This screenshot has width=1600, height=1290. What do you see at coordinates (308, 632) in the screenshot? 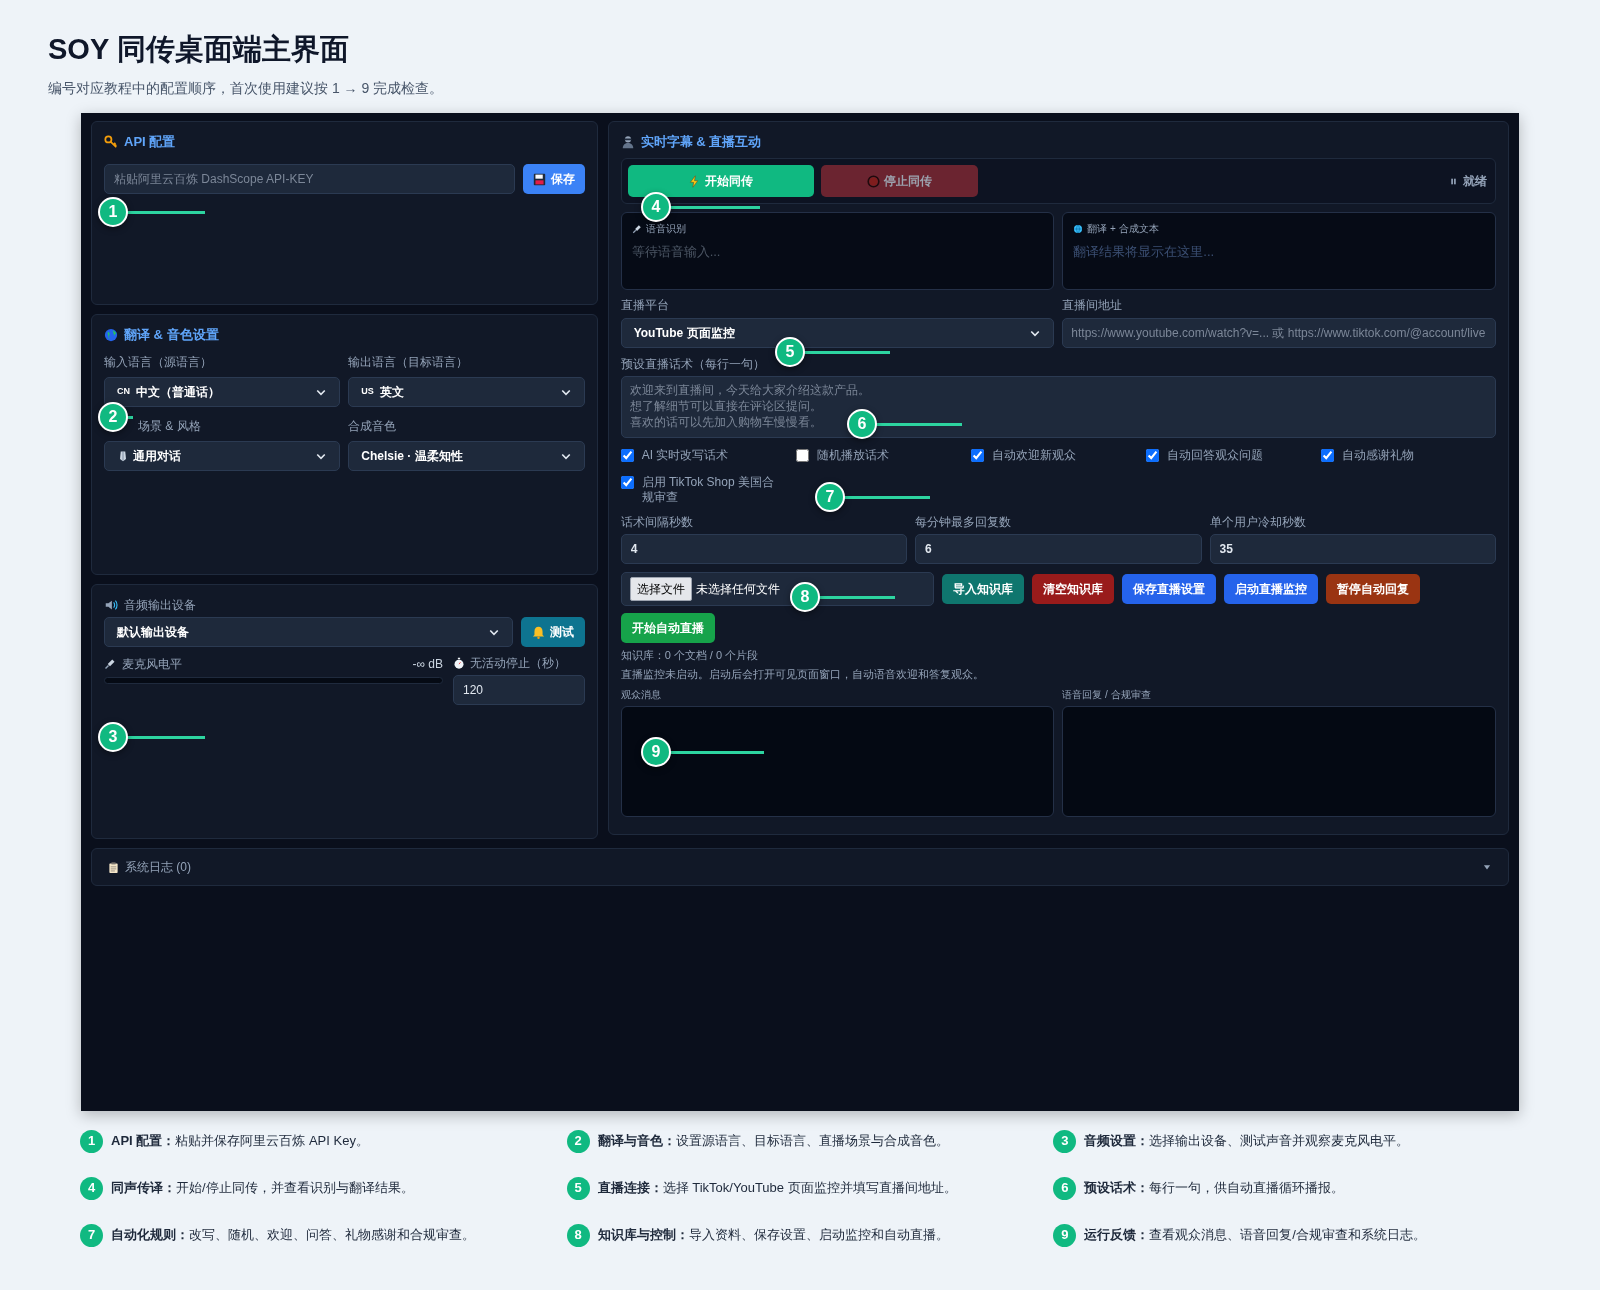
I see `output-device-dropdown: 默认输出设备` at bounding box center [308, 632].